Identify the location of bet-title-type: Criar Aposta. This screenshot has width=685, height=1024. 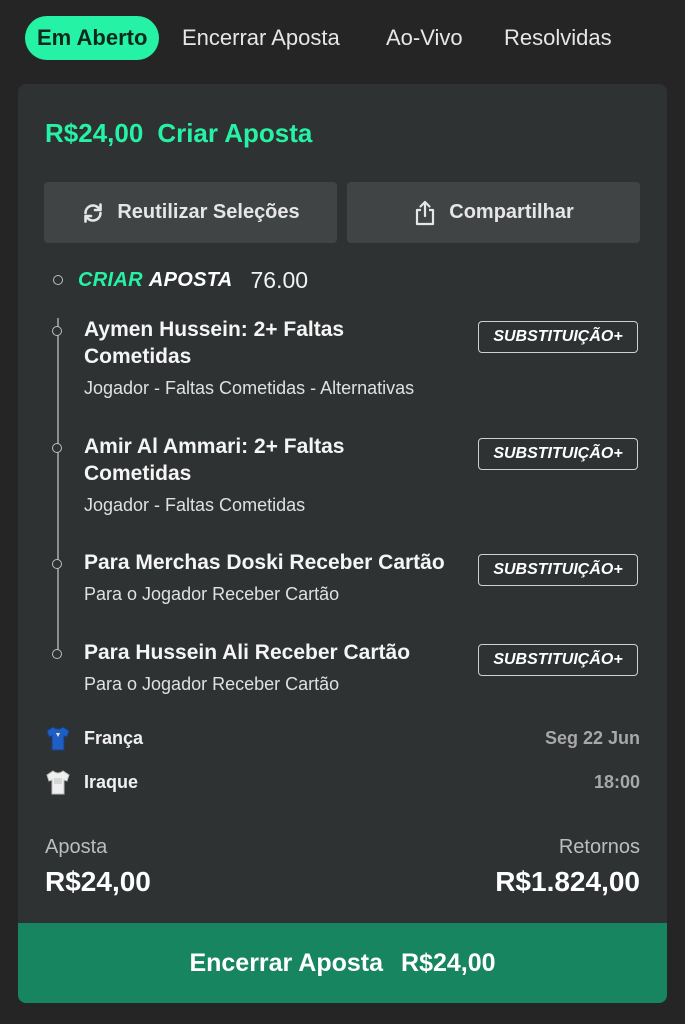
(235, 133).